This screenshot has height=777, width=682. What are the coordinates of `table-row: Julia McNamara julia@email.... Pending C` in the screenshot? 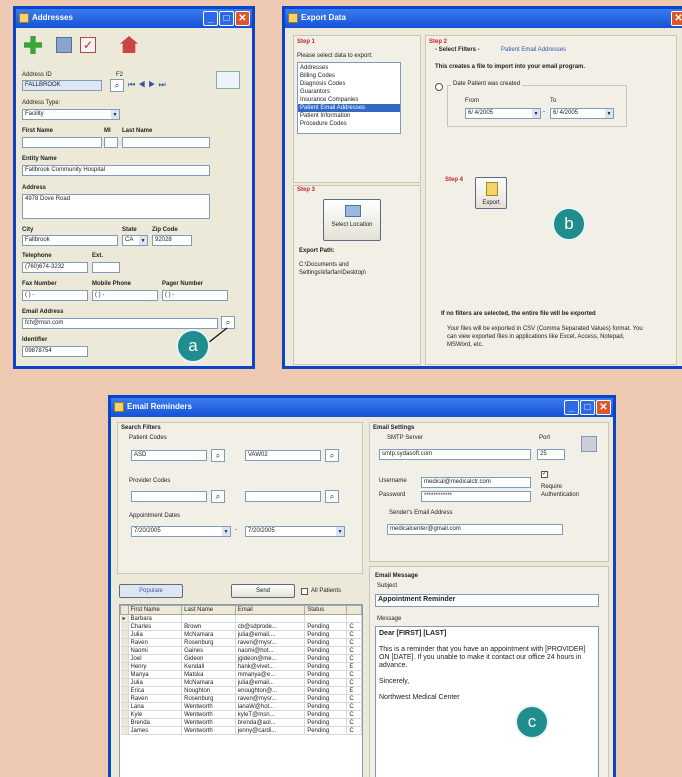 It's located at (241, 634).